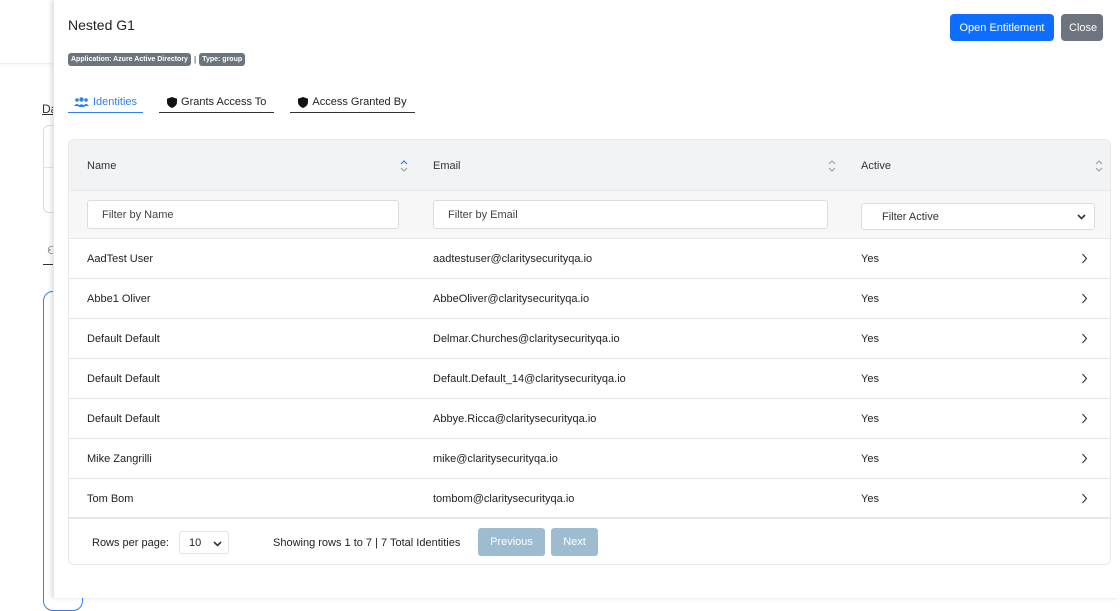 This screenshot has height=611, width=1120. What do you see at coordinates (243, 214) in the screenshot?
I see `filter-name-input` at bounding box center [243, 214].